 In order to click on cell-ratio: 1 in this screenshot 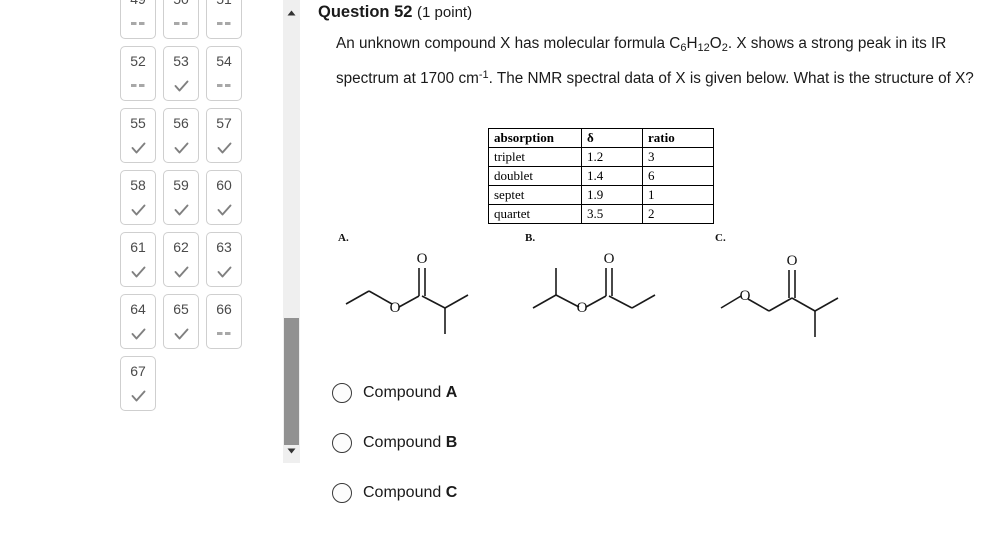, I will do `click(678, 195)`.